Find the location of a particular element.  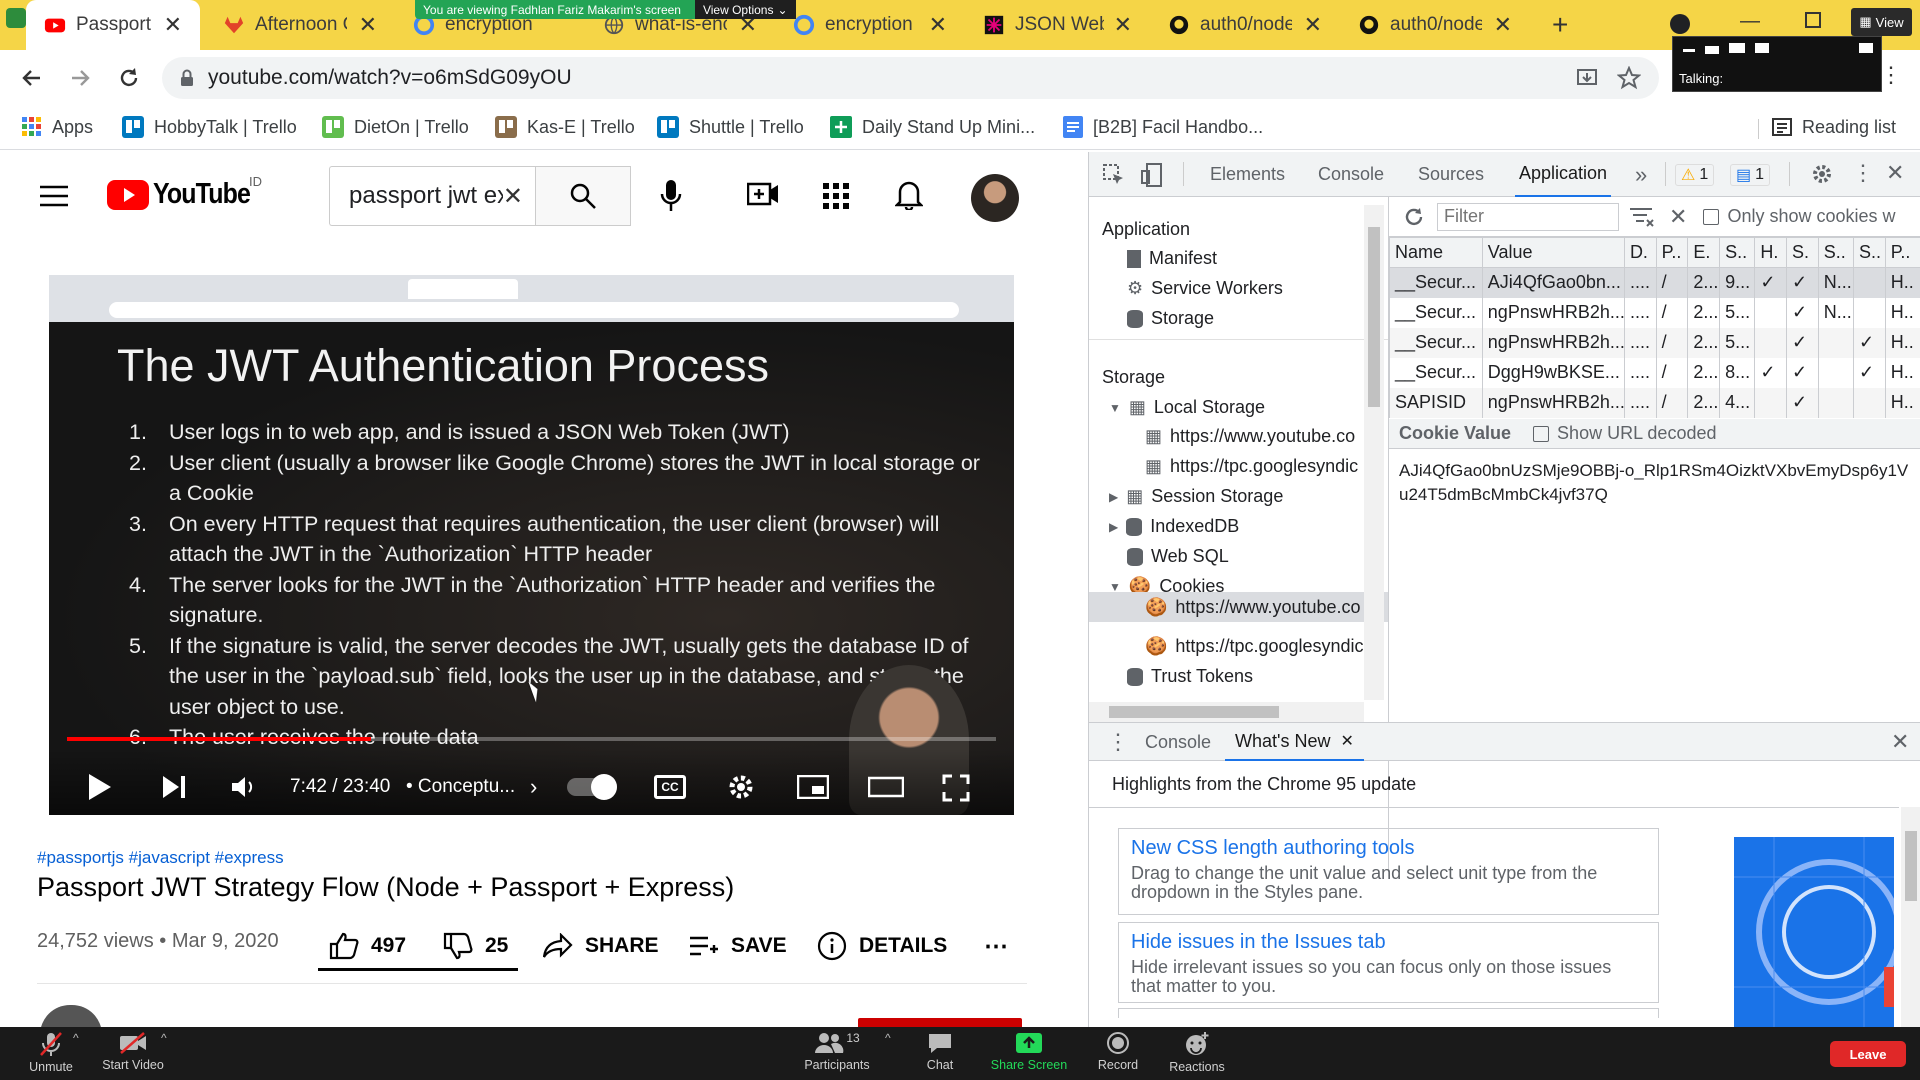

sidebar-item-local-storage: ▼ ▦ Local Storage is located at coordinates (1187, 407).